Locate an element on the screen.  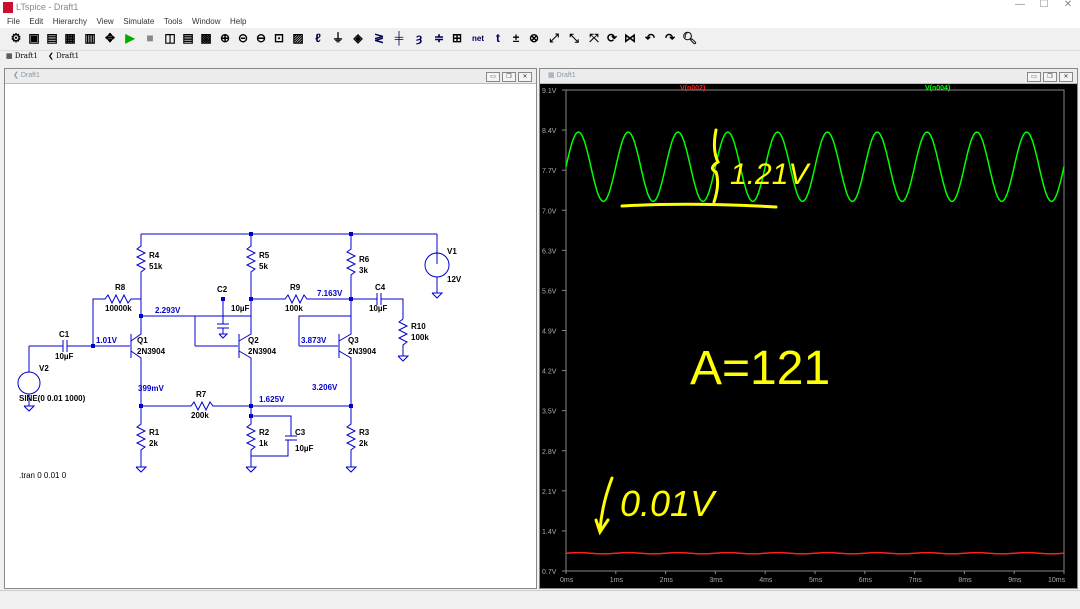
value-R2: 1k is located at coordinates (263, 443).